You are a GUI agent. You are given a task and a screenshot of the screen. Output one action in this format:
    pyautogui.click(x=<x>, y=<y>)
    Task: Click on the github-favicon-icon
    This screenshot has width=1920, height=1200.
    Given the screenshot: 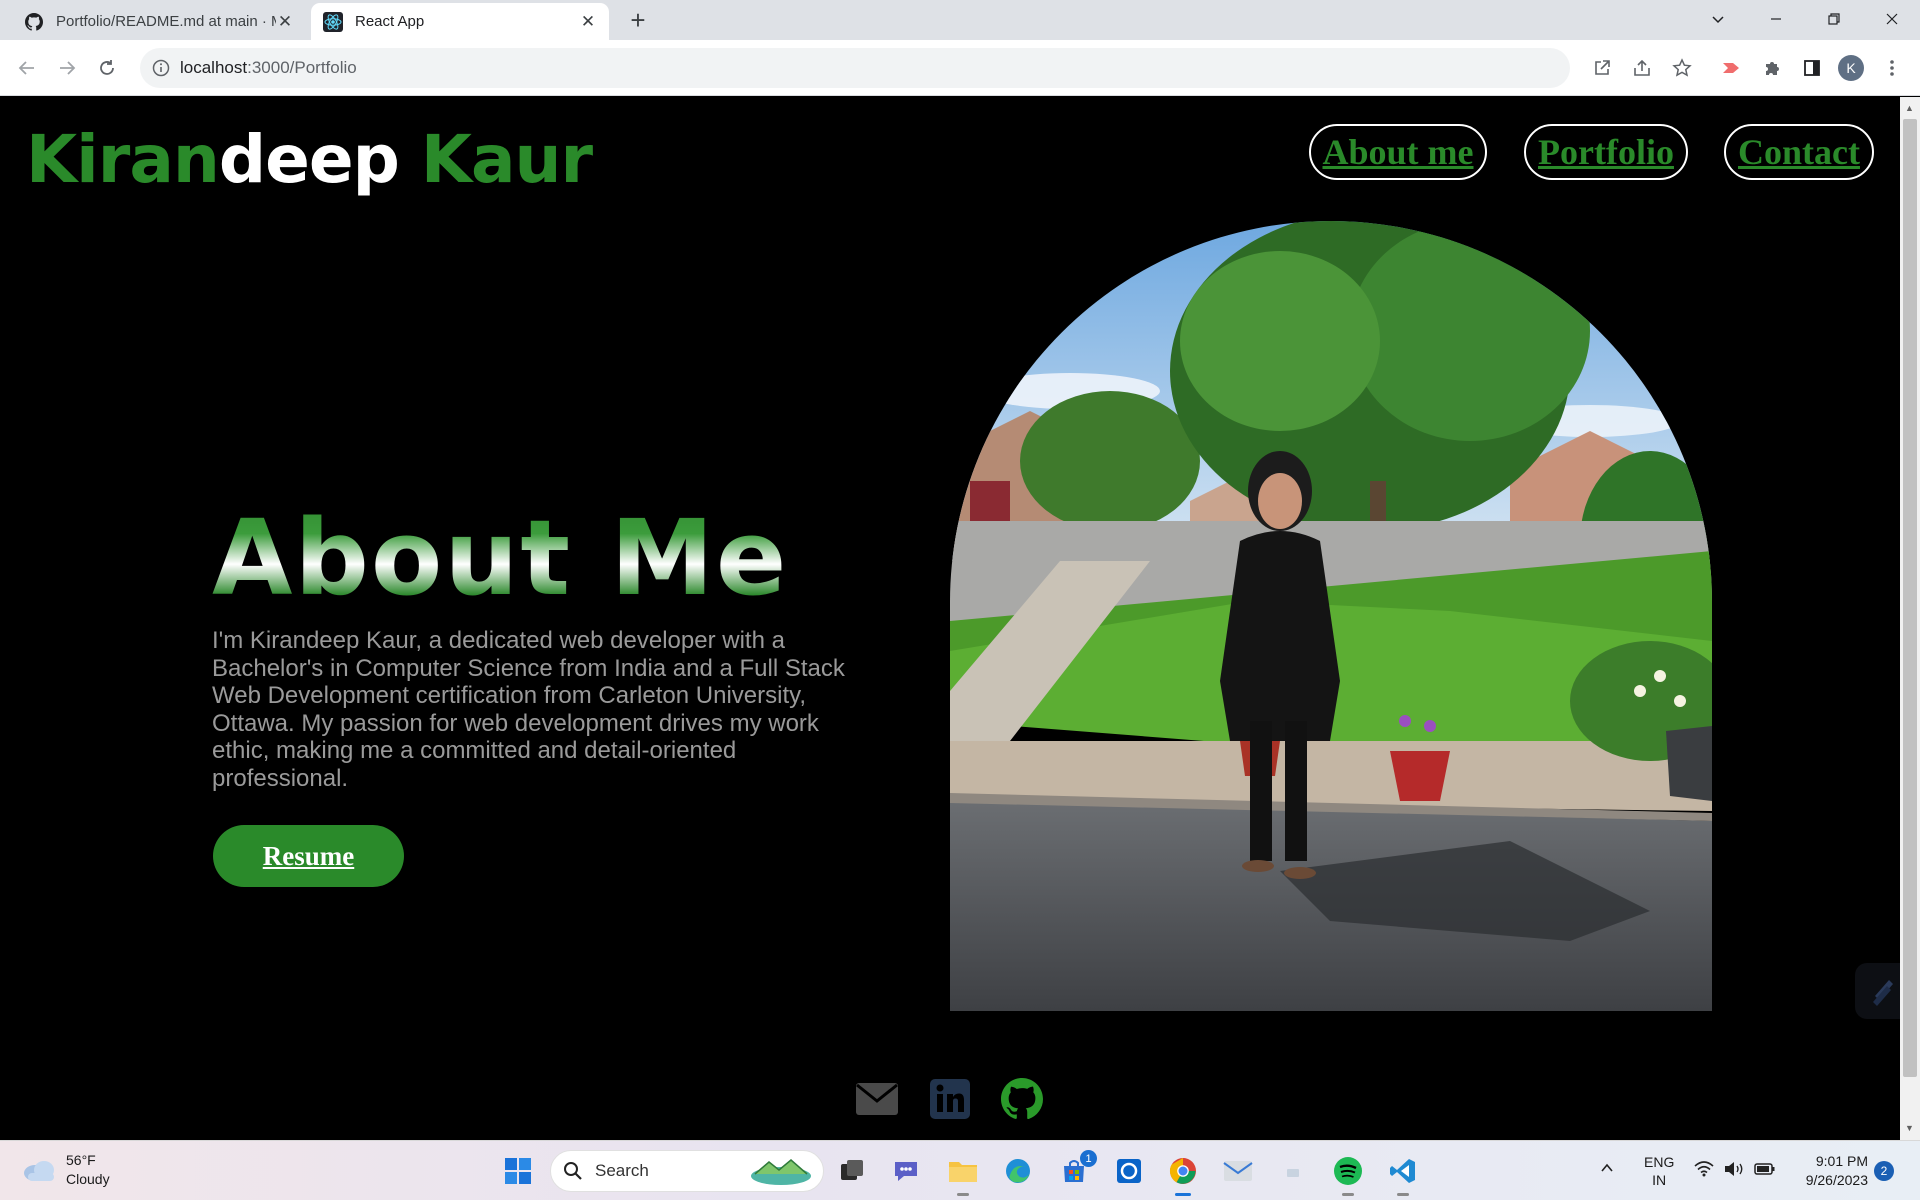 What is the action you would take?
    pyautogui.click(x=34, y=22)
    